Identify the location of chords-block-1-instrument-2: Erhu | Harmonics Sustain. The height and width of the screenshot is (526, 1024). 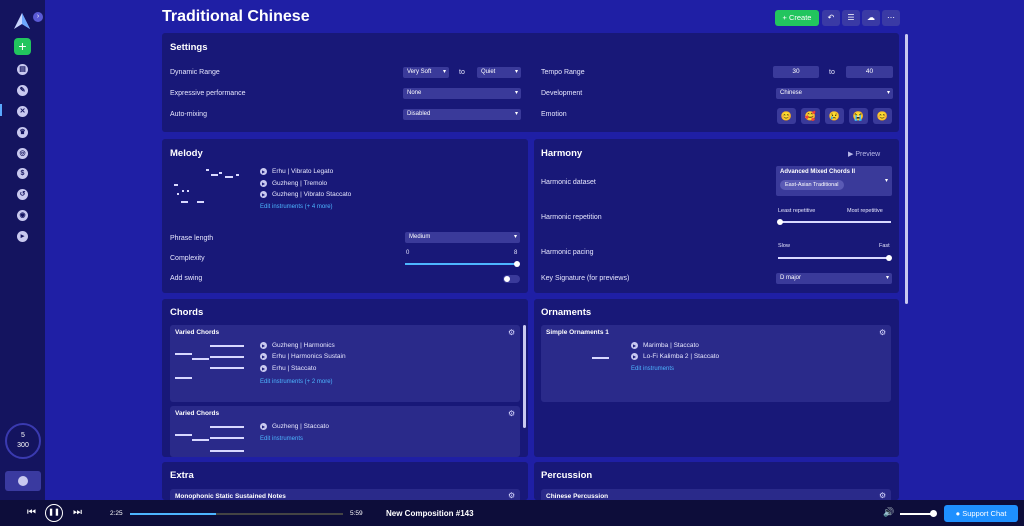
(303, 356).